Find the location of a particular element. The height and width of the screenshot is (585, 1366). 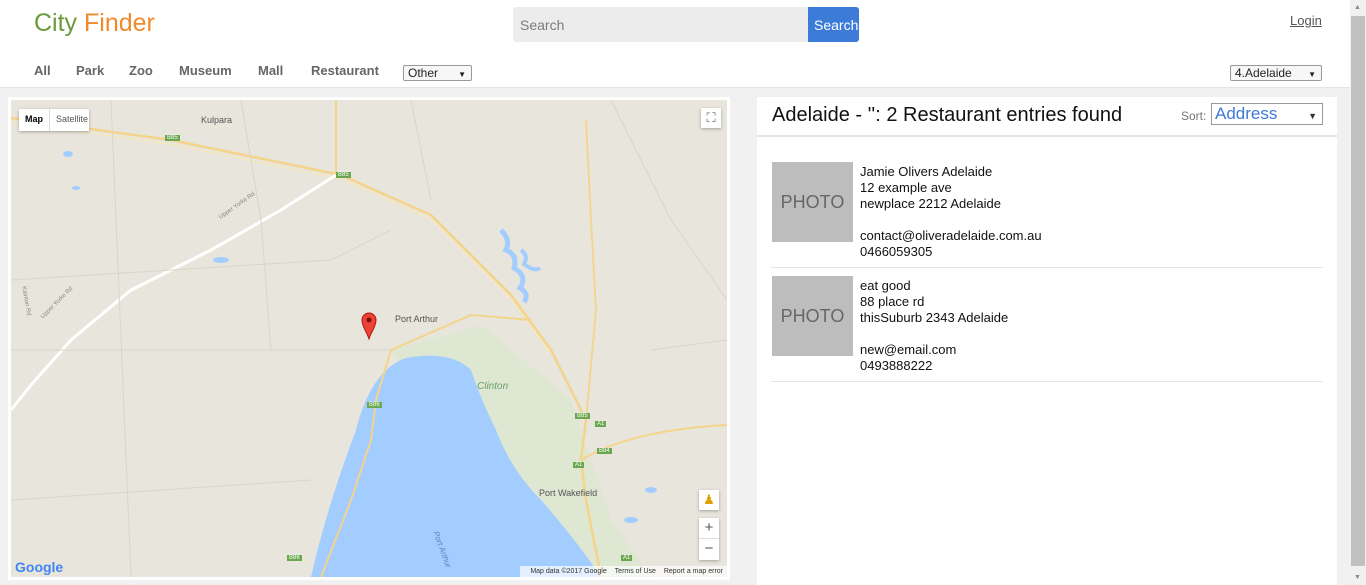

entry-phone: 0493888222 is located at coordinates (896, 365).